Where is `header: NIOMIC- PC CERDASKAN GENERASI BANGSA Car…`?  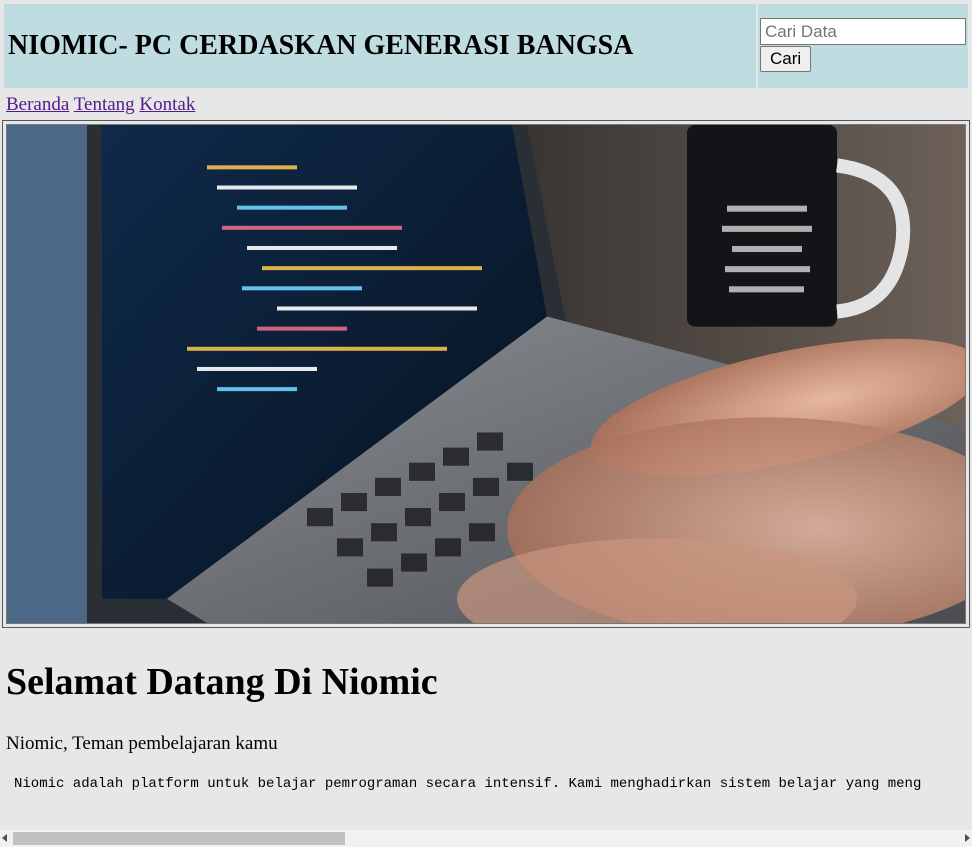 header: NIOMIC- PC CERDASKAN GENERASI BANGSA Car… is located at coordinates (486, 46).